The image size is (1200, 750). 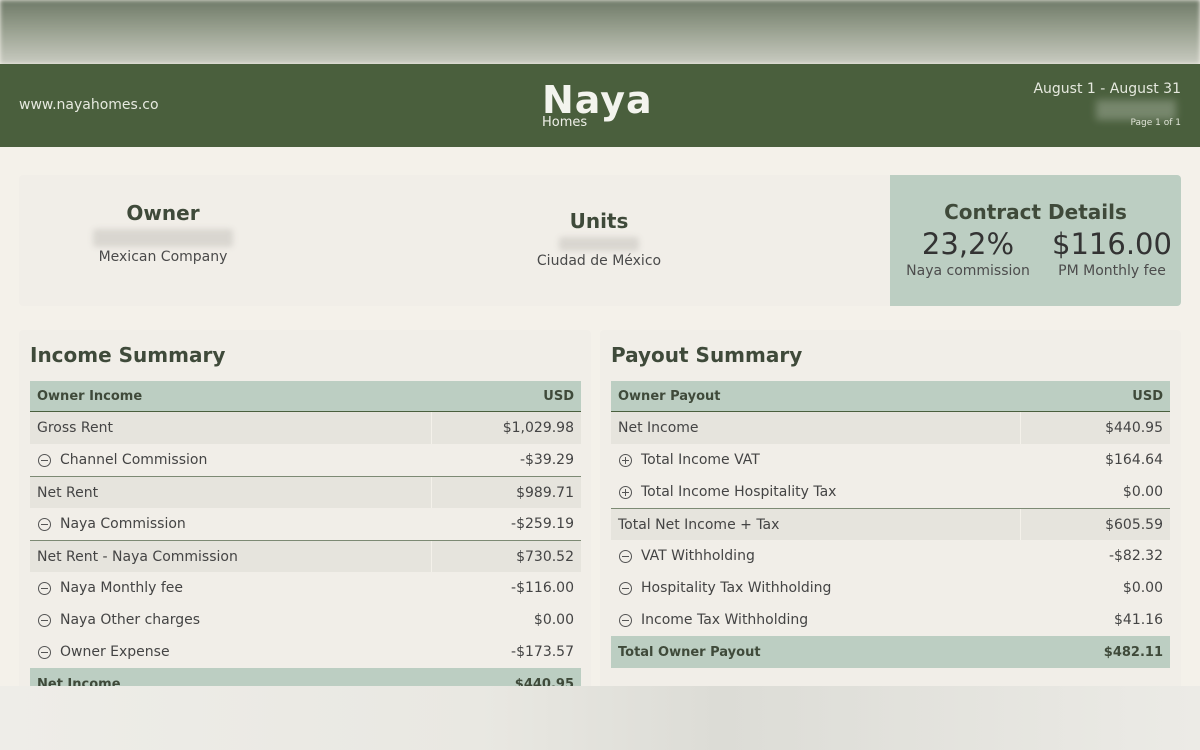 I want to click on income-row-value: -$259.19, so click(x=542, y=524).